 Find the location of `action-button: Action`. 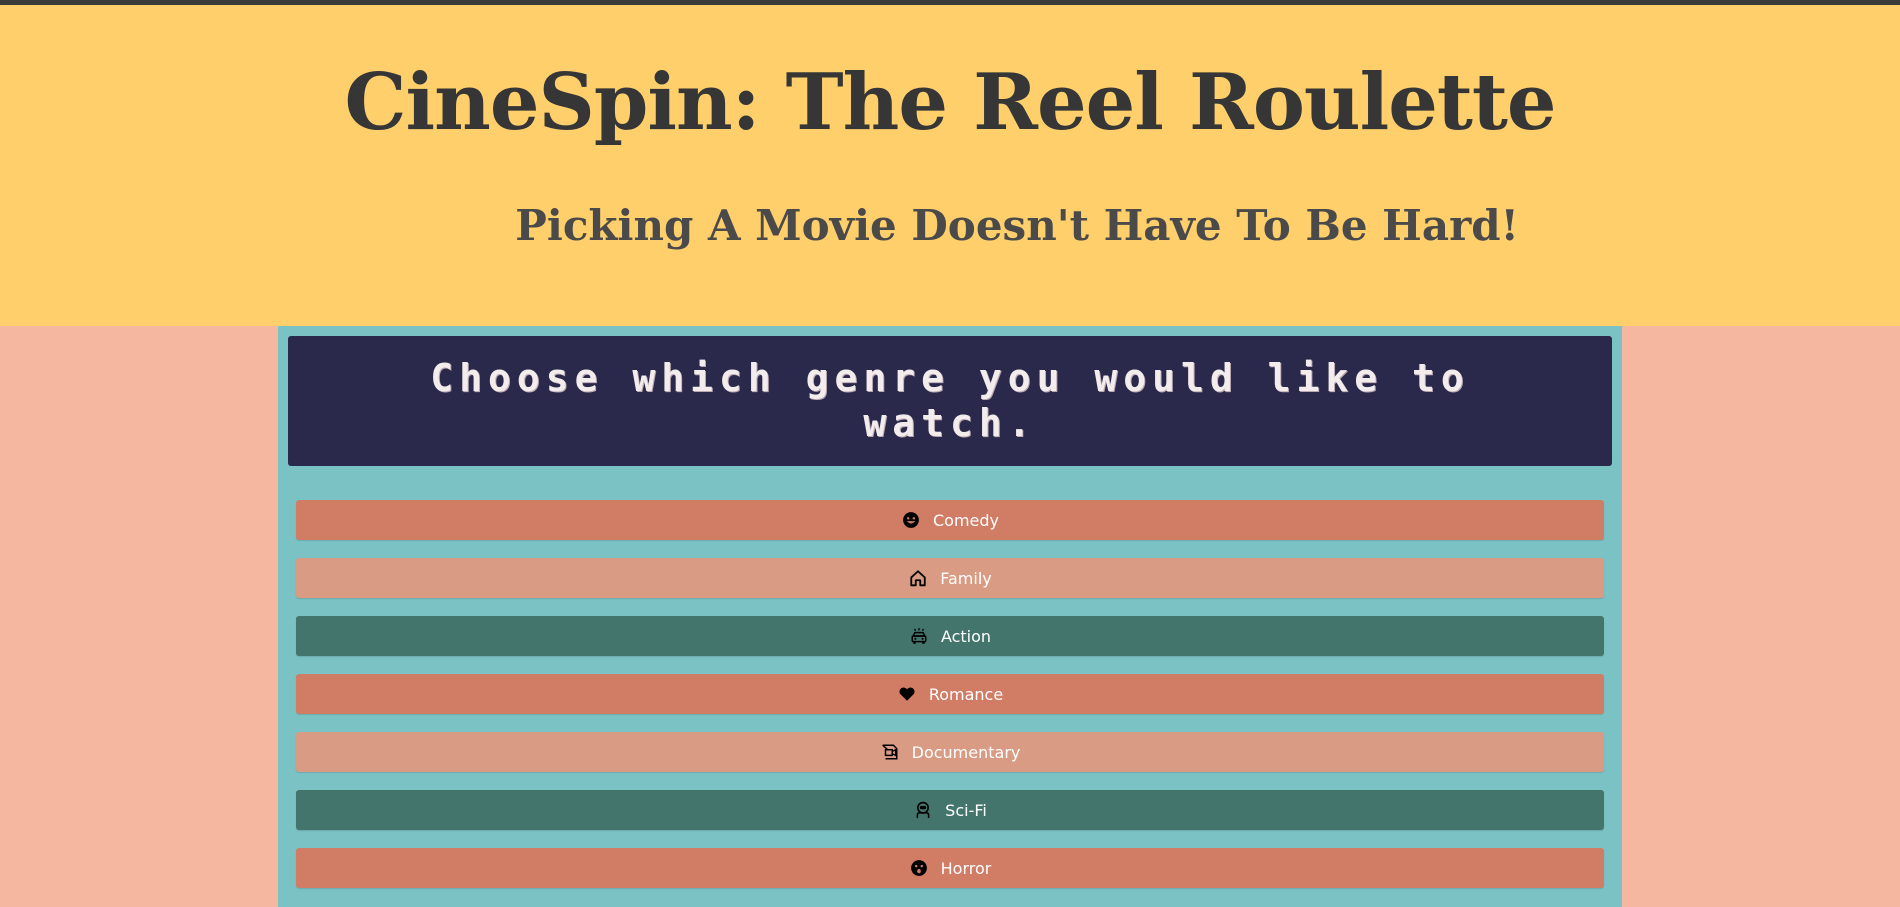

action-button: Action is located at coordinates (950, 636).